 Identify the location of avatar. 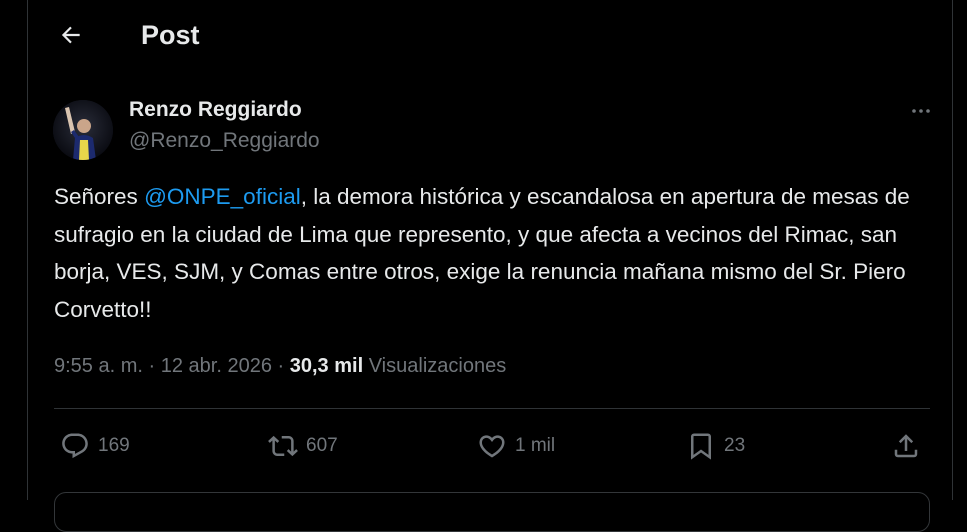
(83, 130).